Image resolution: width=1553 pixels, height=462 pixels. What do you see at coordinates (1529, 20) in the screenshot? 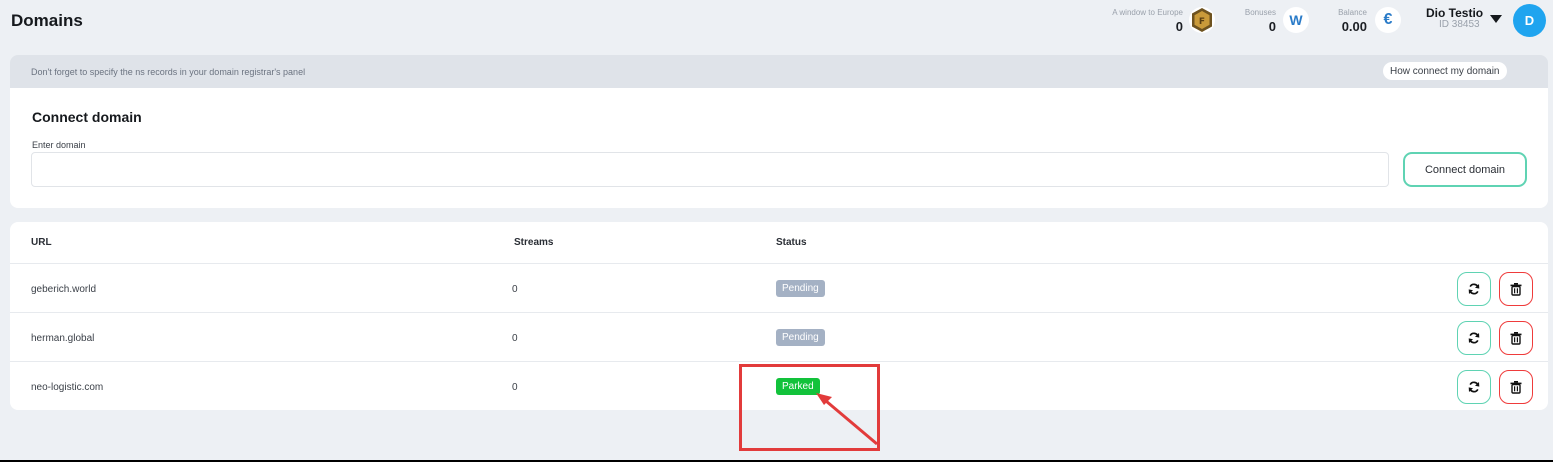
I see `avatar: D` at bounding box center [1529, 20].